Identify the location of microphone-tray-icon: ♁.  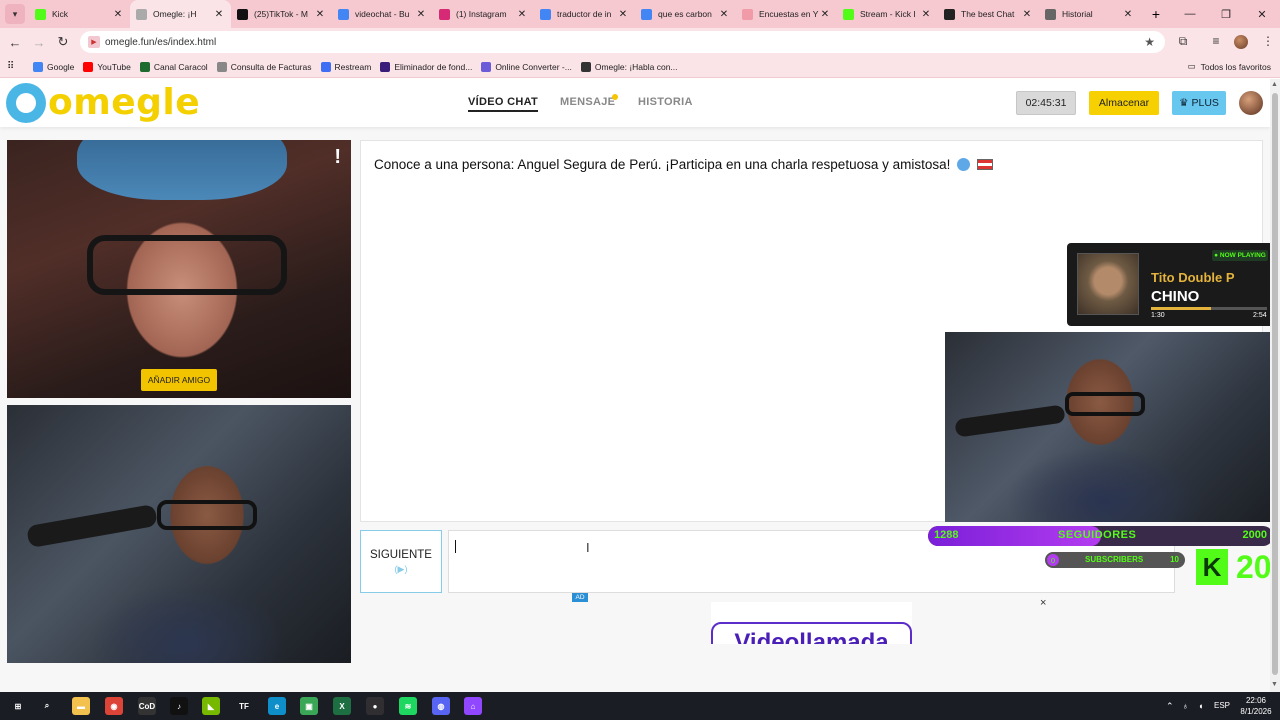
(1185, 706).